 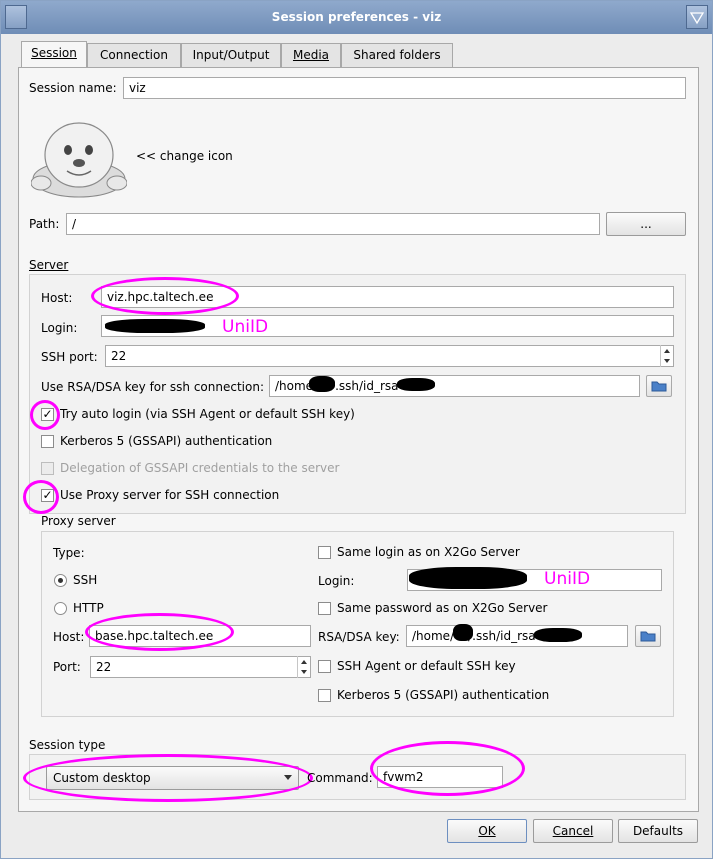 I want to click on tab-connection: Connection, so click(x=134, y=55).